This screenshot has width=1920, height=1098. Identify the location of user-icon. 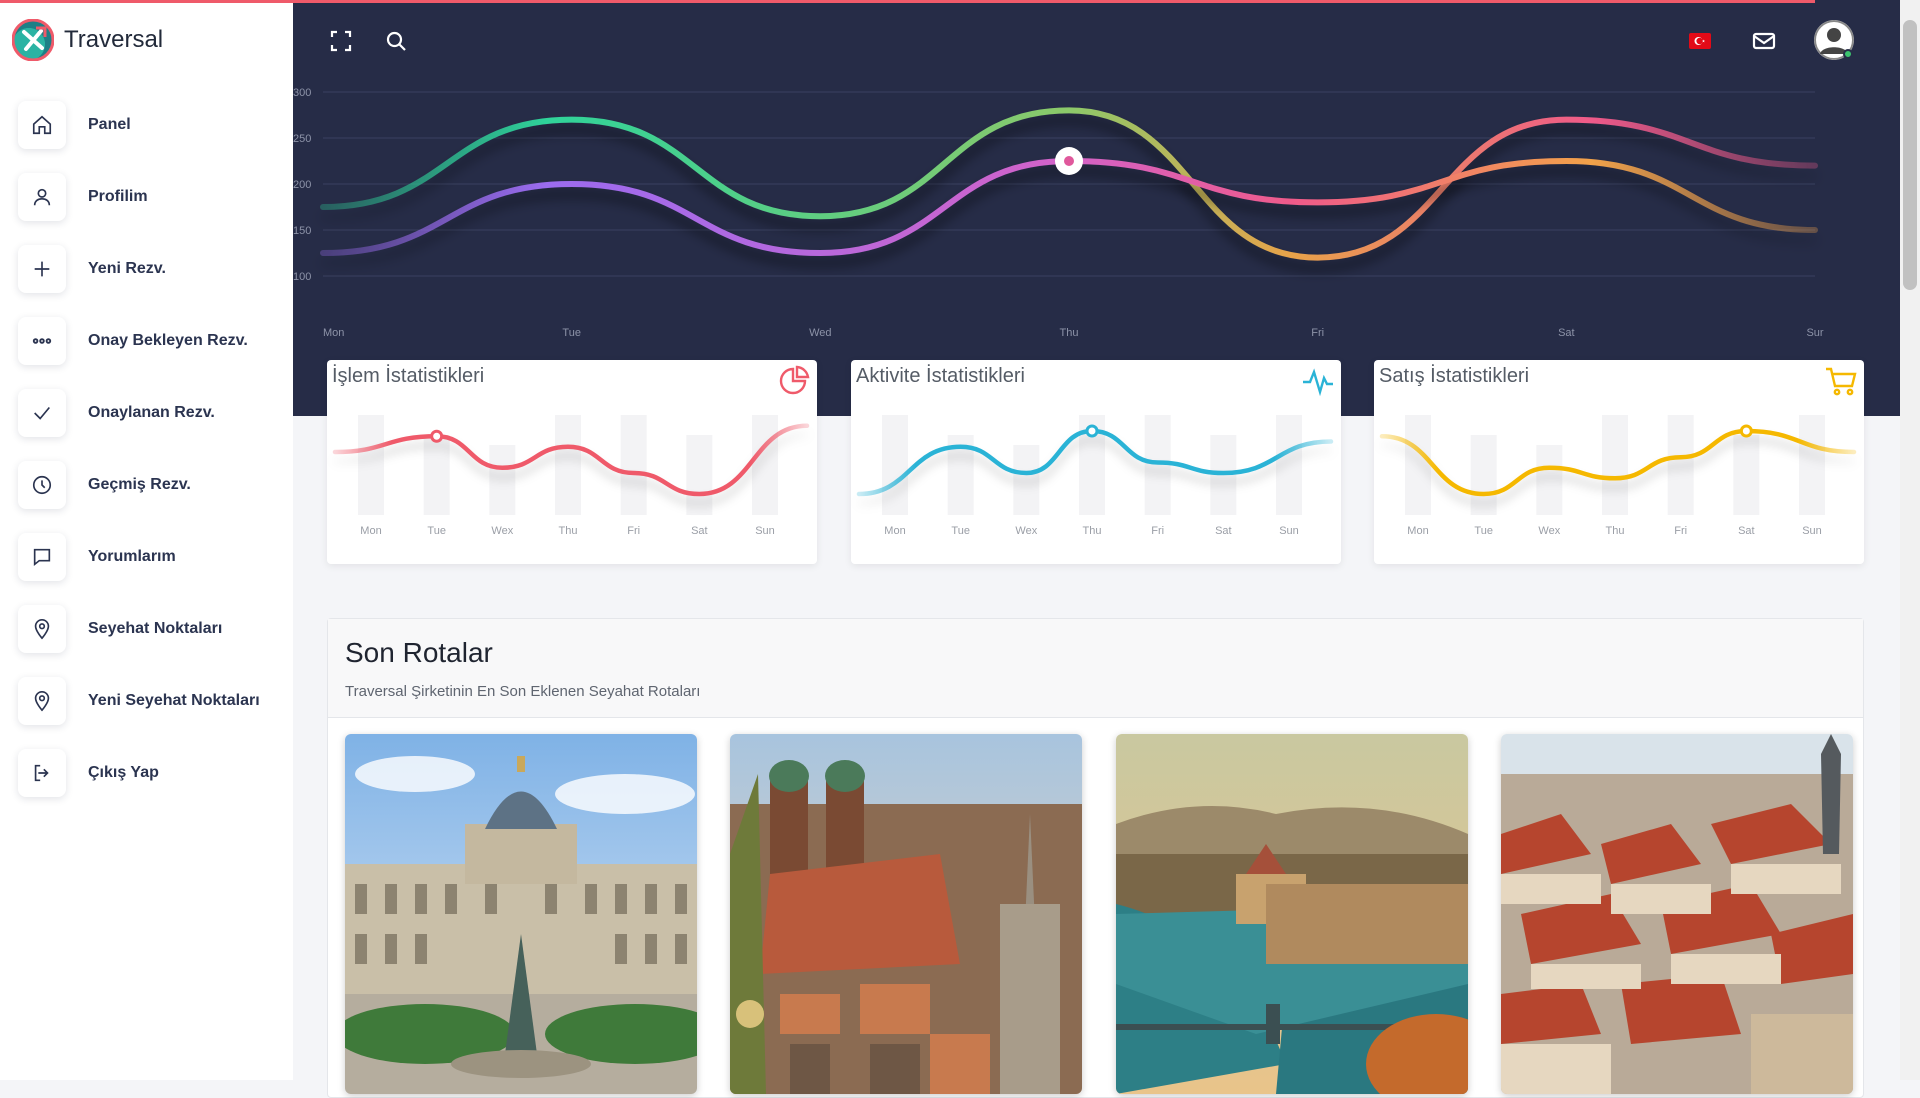
(42, 197).